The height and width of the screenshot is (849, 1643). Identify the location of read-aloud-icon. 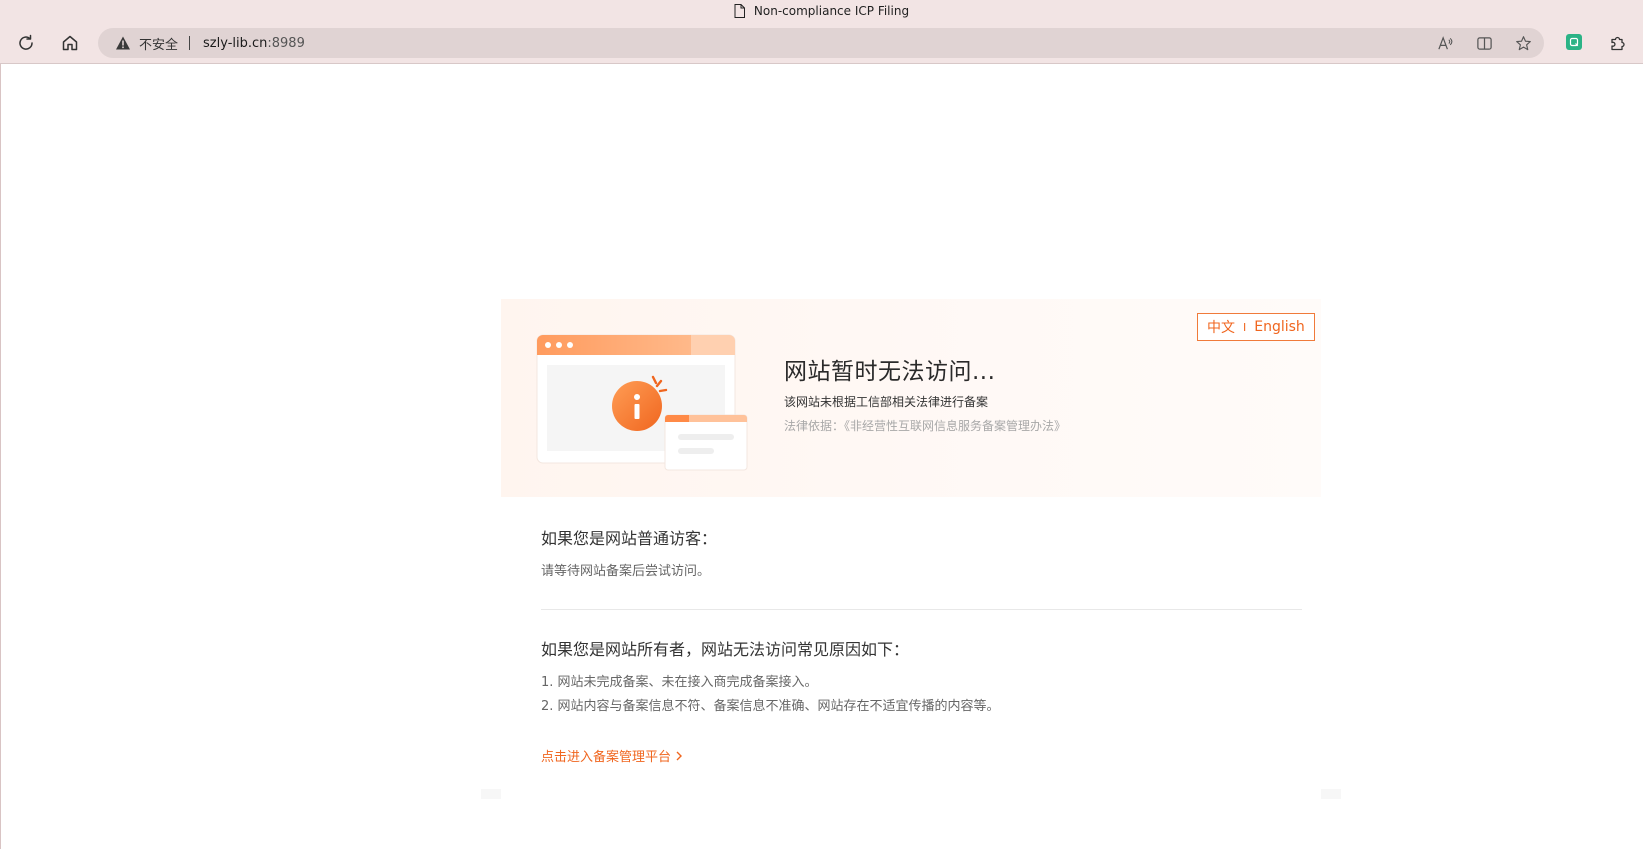
(1444, 42).